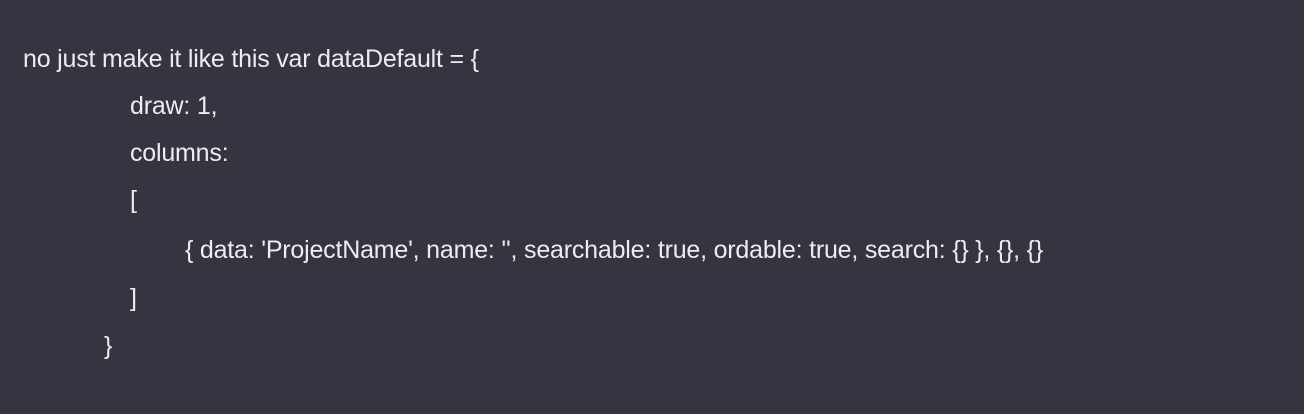 The height and width of the screenshot is (414, 1304). What do you see at coordinates (179, 153) in the screenshot?
I see `message-line: columns:` at bounding box center [179, 153].